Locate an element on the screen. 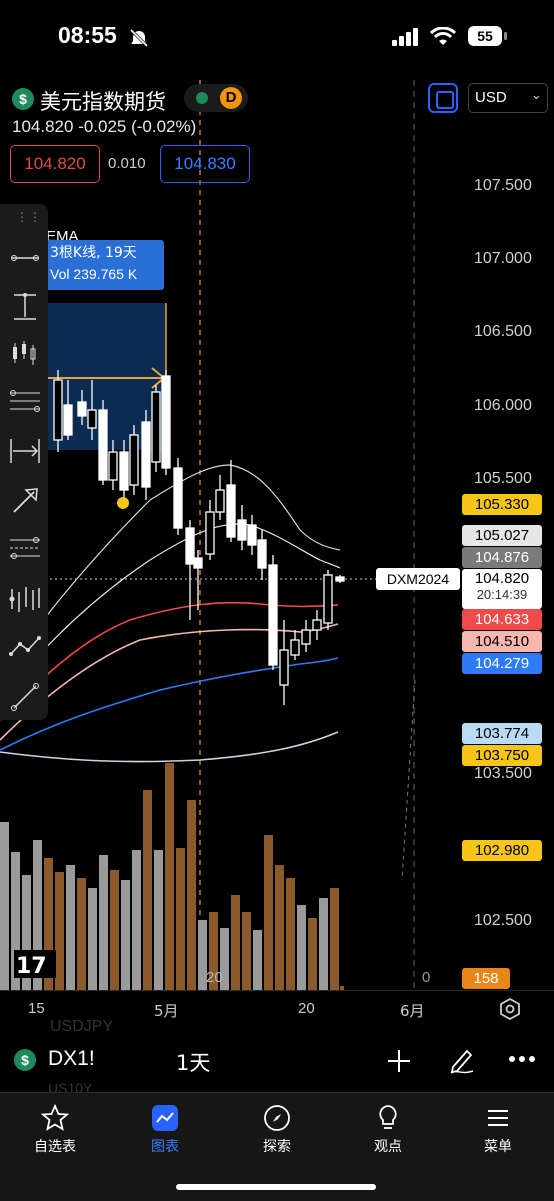 This screenshot has width=554, height=1201. event-marker-dot is located at coordinates (123, 503).